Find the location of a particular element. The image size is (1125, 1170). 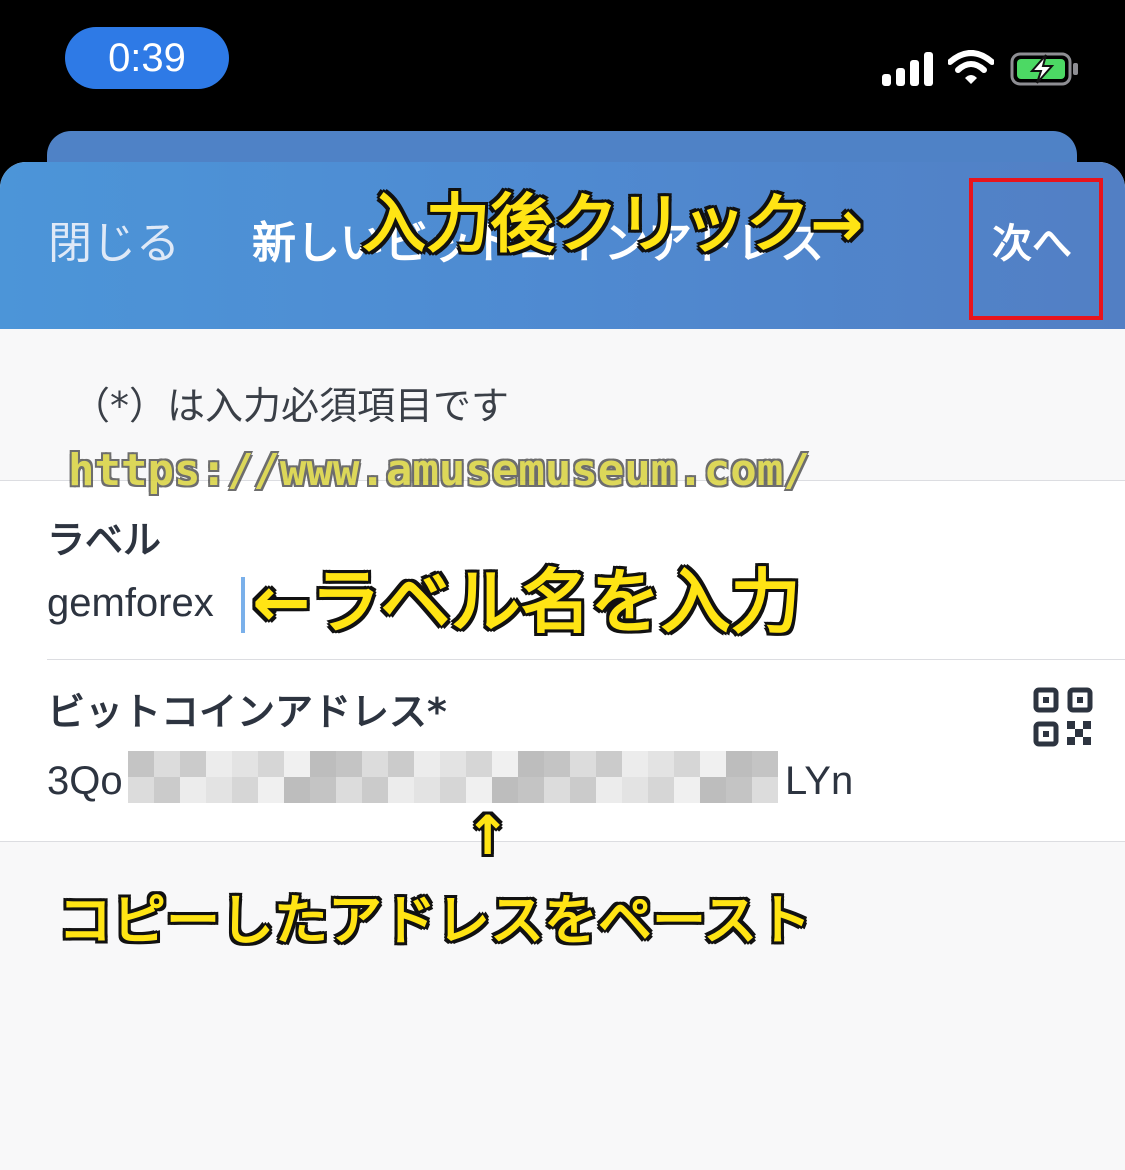

annotation-up-arrow: ↑ is located at coordinates (488, 835).